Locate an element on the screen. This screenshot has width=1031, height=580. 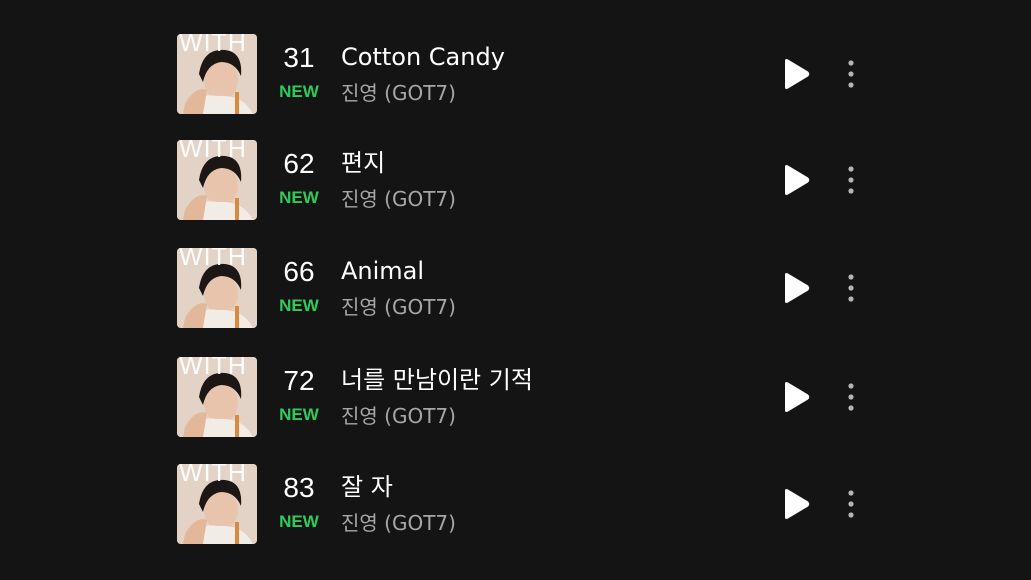
track-row: WITH 66 NEW Animal 진영 (GOT7) is located at coordinates (515, 289).